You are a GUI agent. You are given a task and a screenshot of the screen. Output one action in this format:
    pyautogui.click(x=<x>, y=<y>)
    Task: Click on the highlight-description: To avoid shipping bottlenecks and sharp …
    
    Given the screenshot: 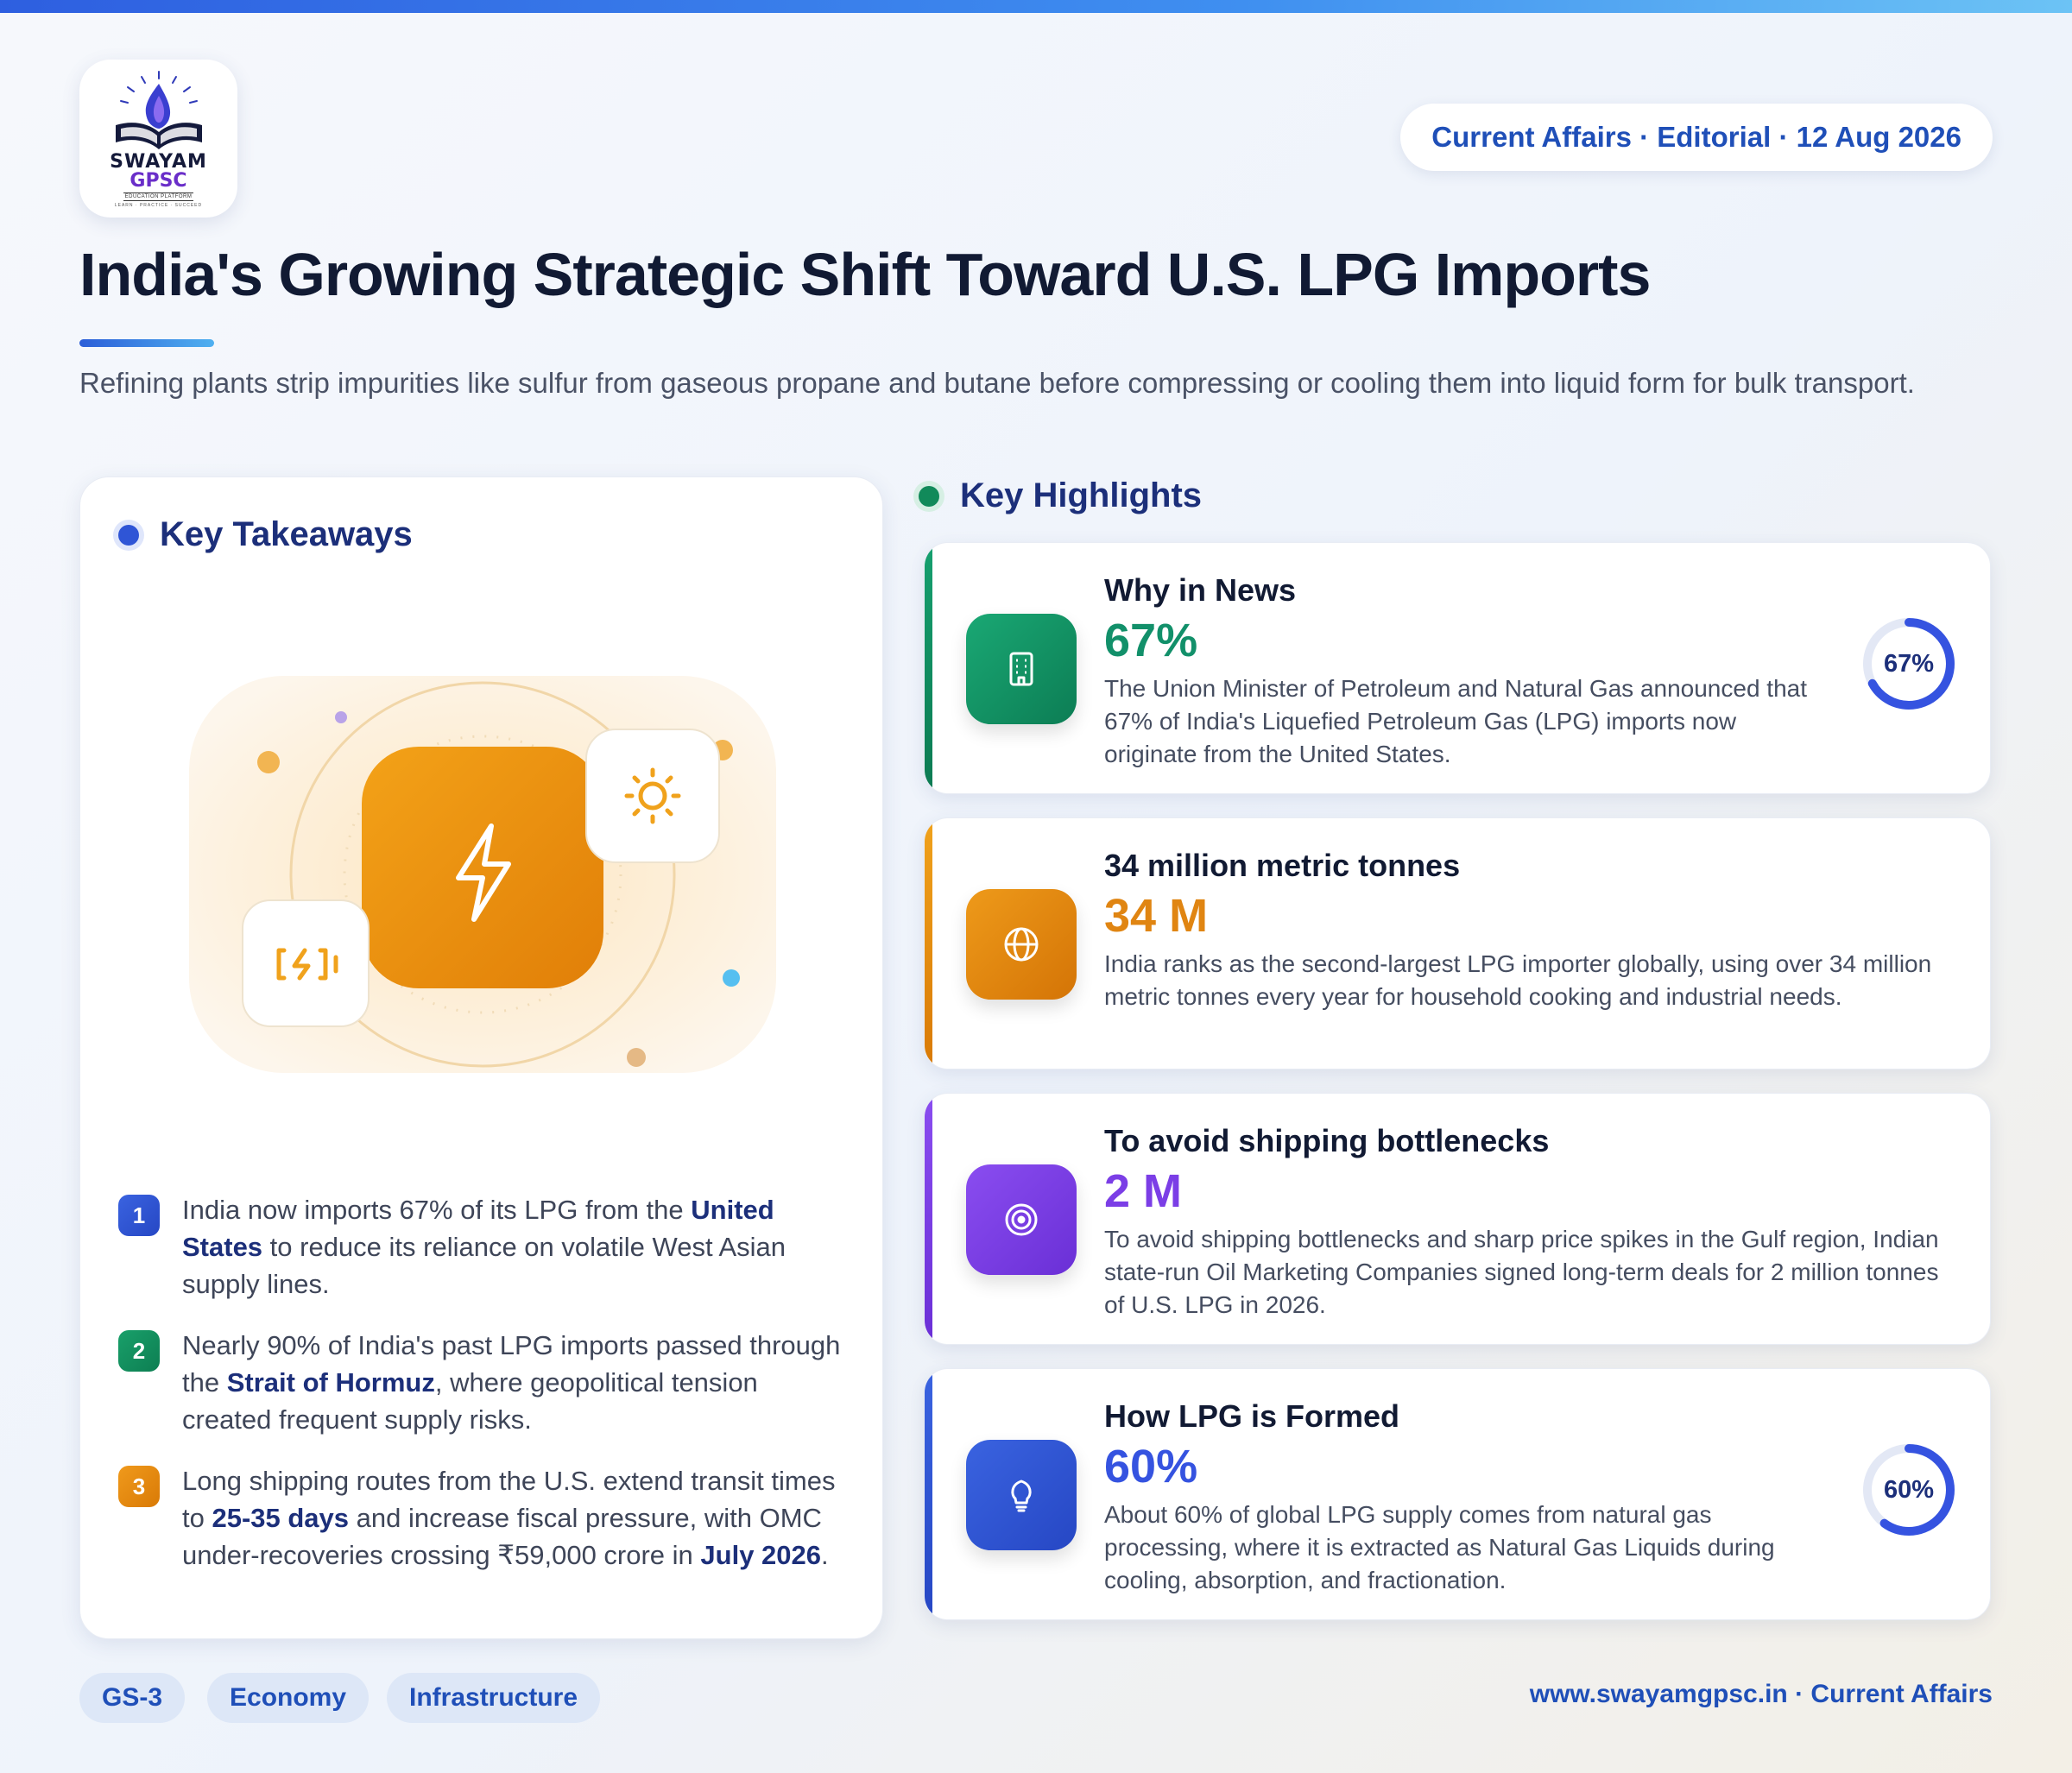 What is the action you would take?
    pyautogui.click(x=1521, y=1272)
    